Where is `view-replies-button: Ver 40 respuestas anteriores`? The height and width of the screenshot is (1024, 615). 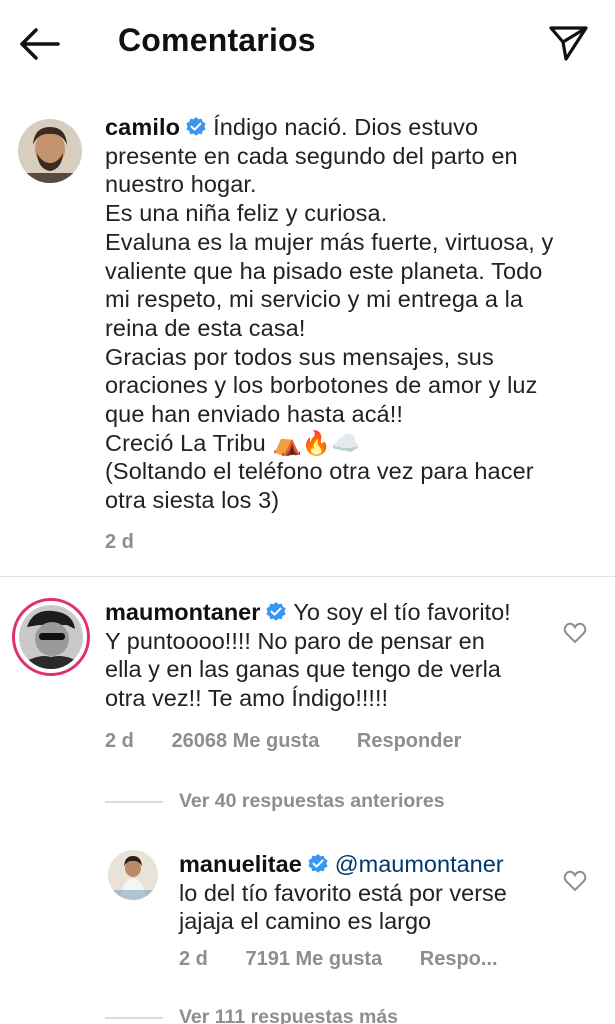 view-replies-button: Ver 40 respuestas anteriores is located at coordinates (275, 801).